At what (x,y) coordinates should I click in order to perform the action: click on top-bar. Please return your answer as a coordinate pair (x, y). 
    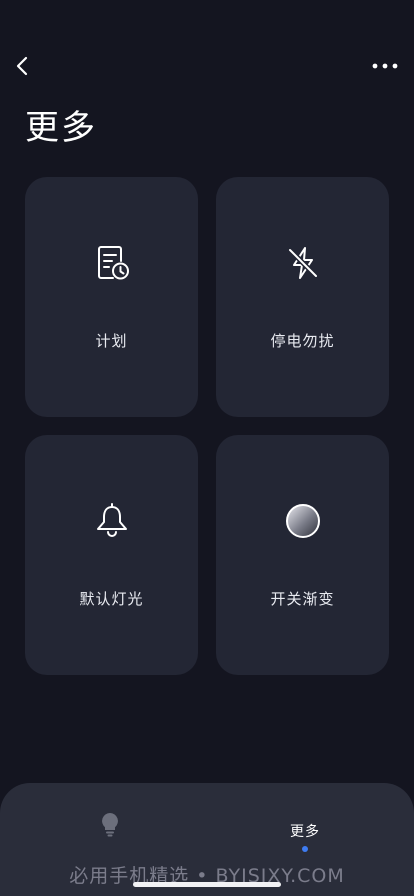
    Looking at the image, I should click on (207, 50).